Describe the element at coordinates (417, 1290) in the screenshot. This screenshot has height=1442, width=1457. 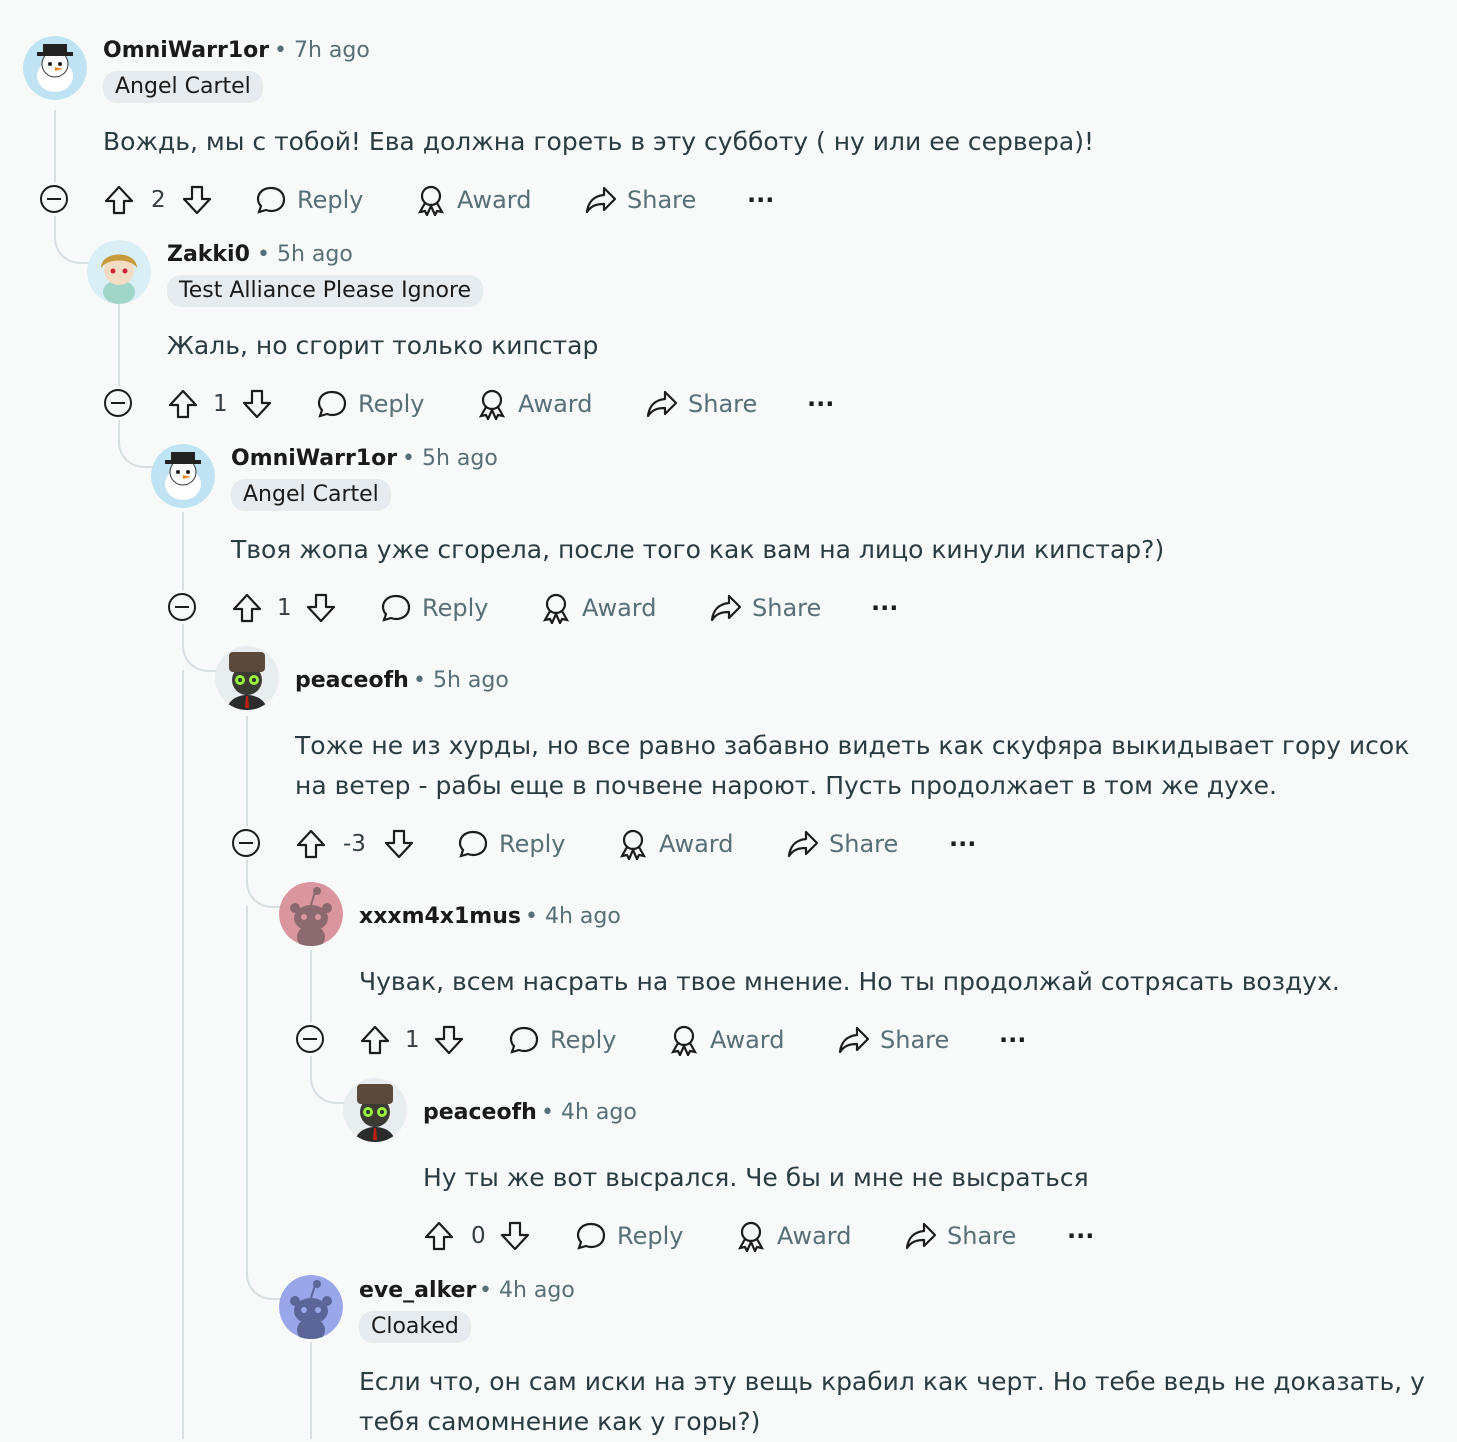
I see `username: eve_alker` at that location.